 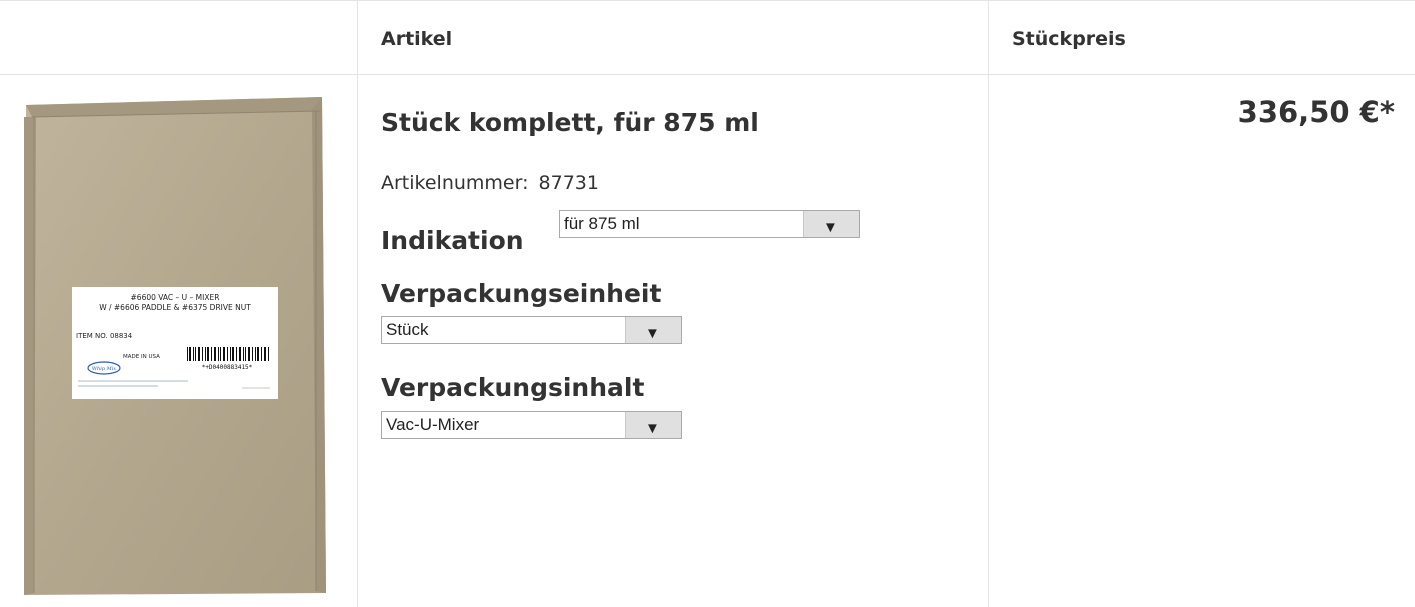 What do you see at coordinates (707, 74) in the screenshot?
I see `header-bottom-border` at bounding box center [707, 74].